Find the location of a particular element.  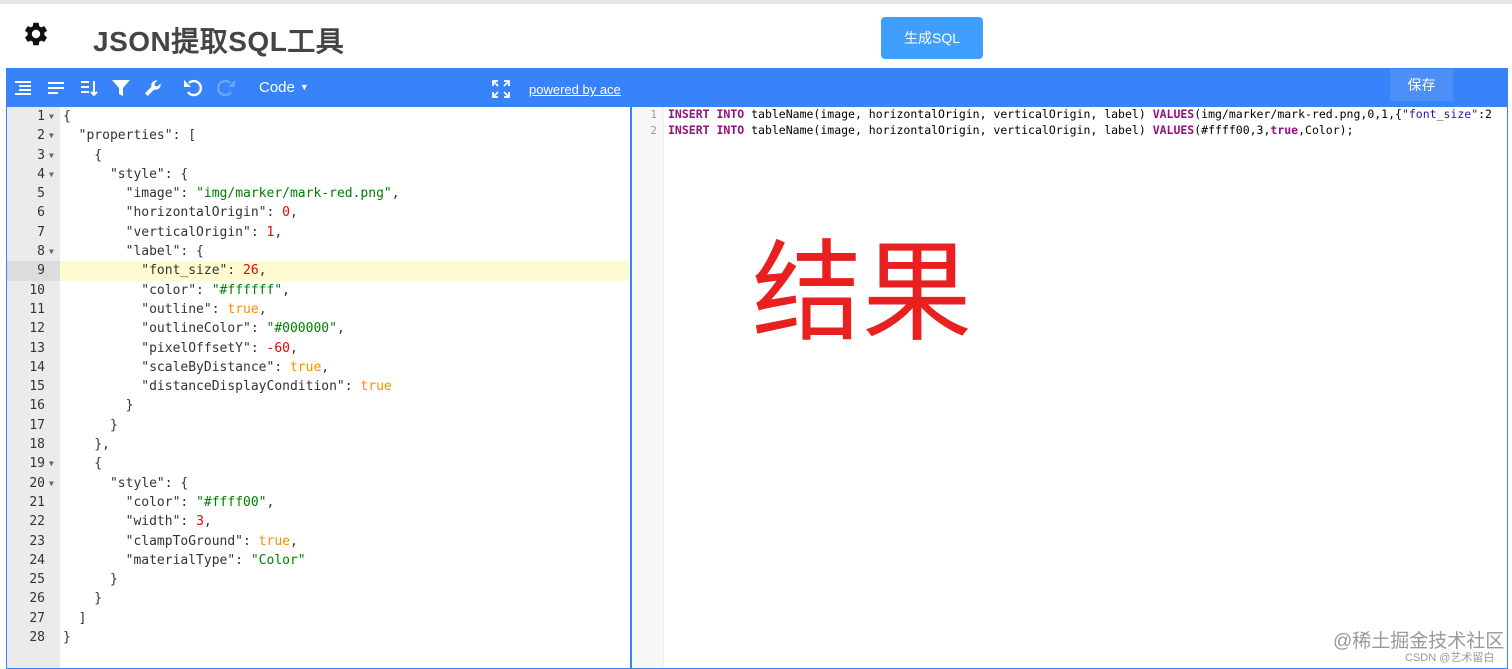

undo-icon is located at coordinates (193, 88).